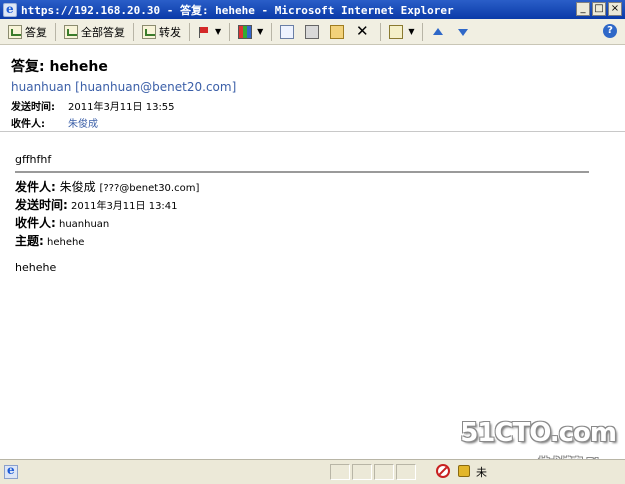  What do you see at coordinates (82, 224) in the screenshot?
I see `quoted-to-value: huanhuan` at bounding box center [82, 224].